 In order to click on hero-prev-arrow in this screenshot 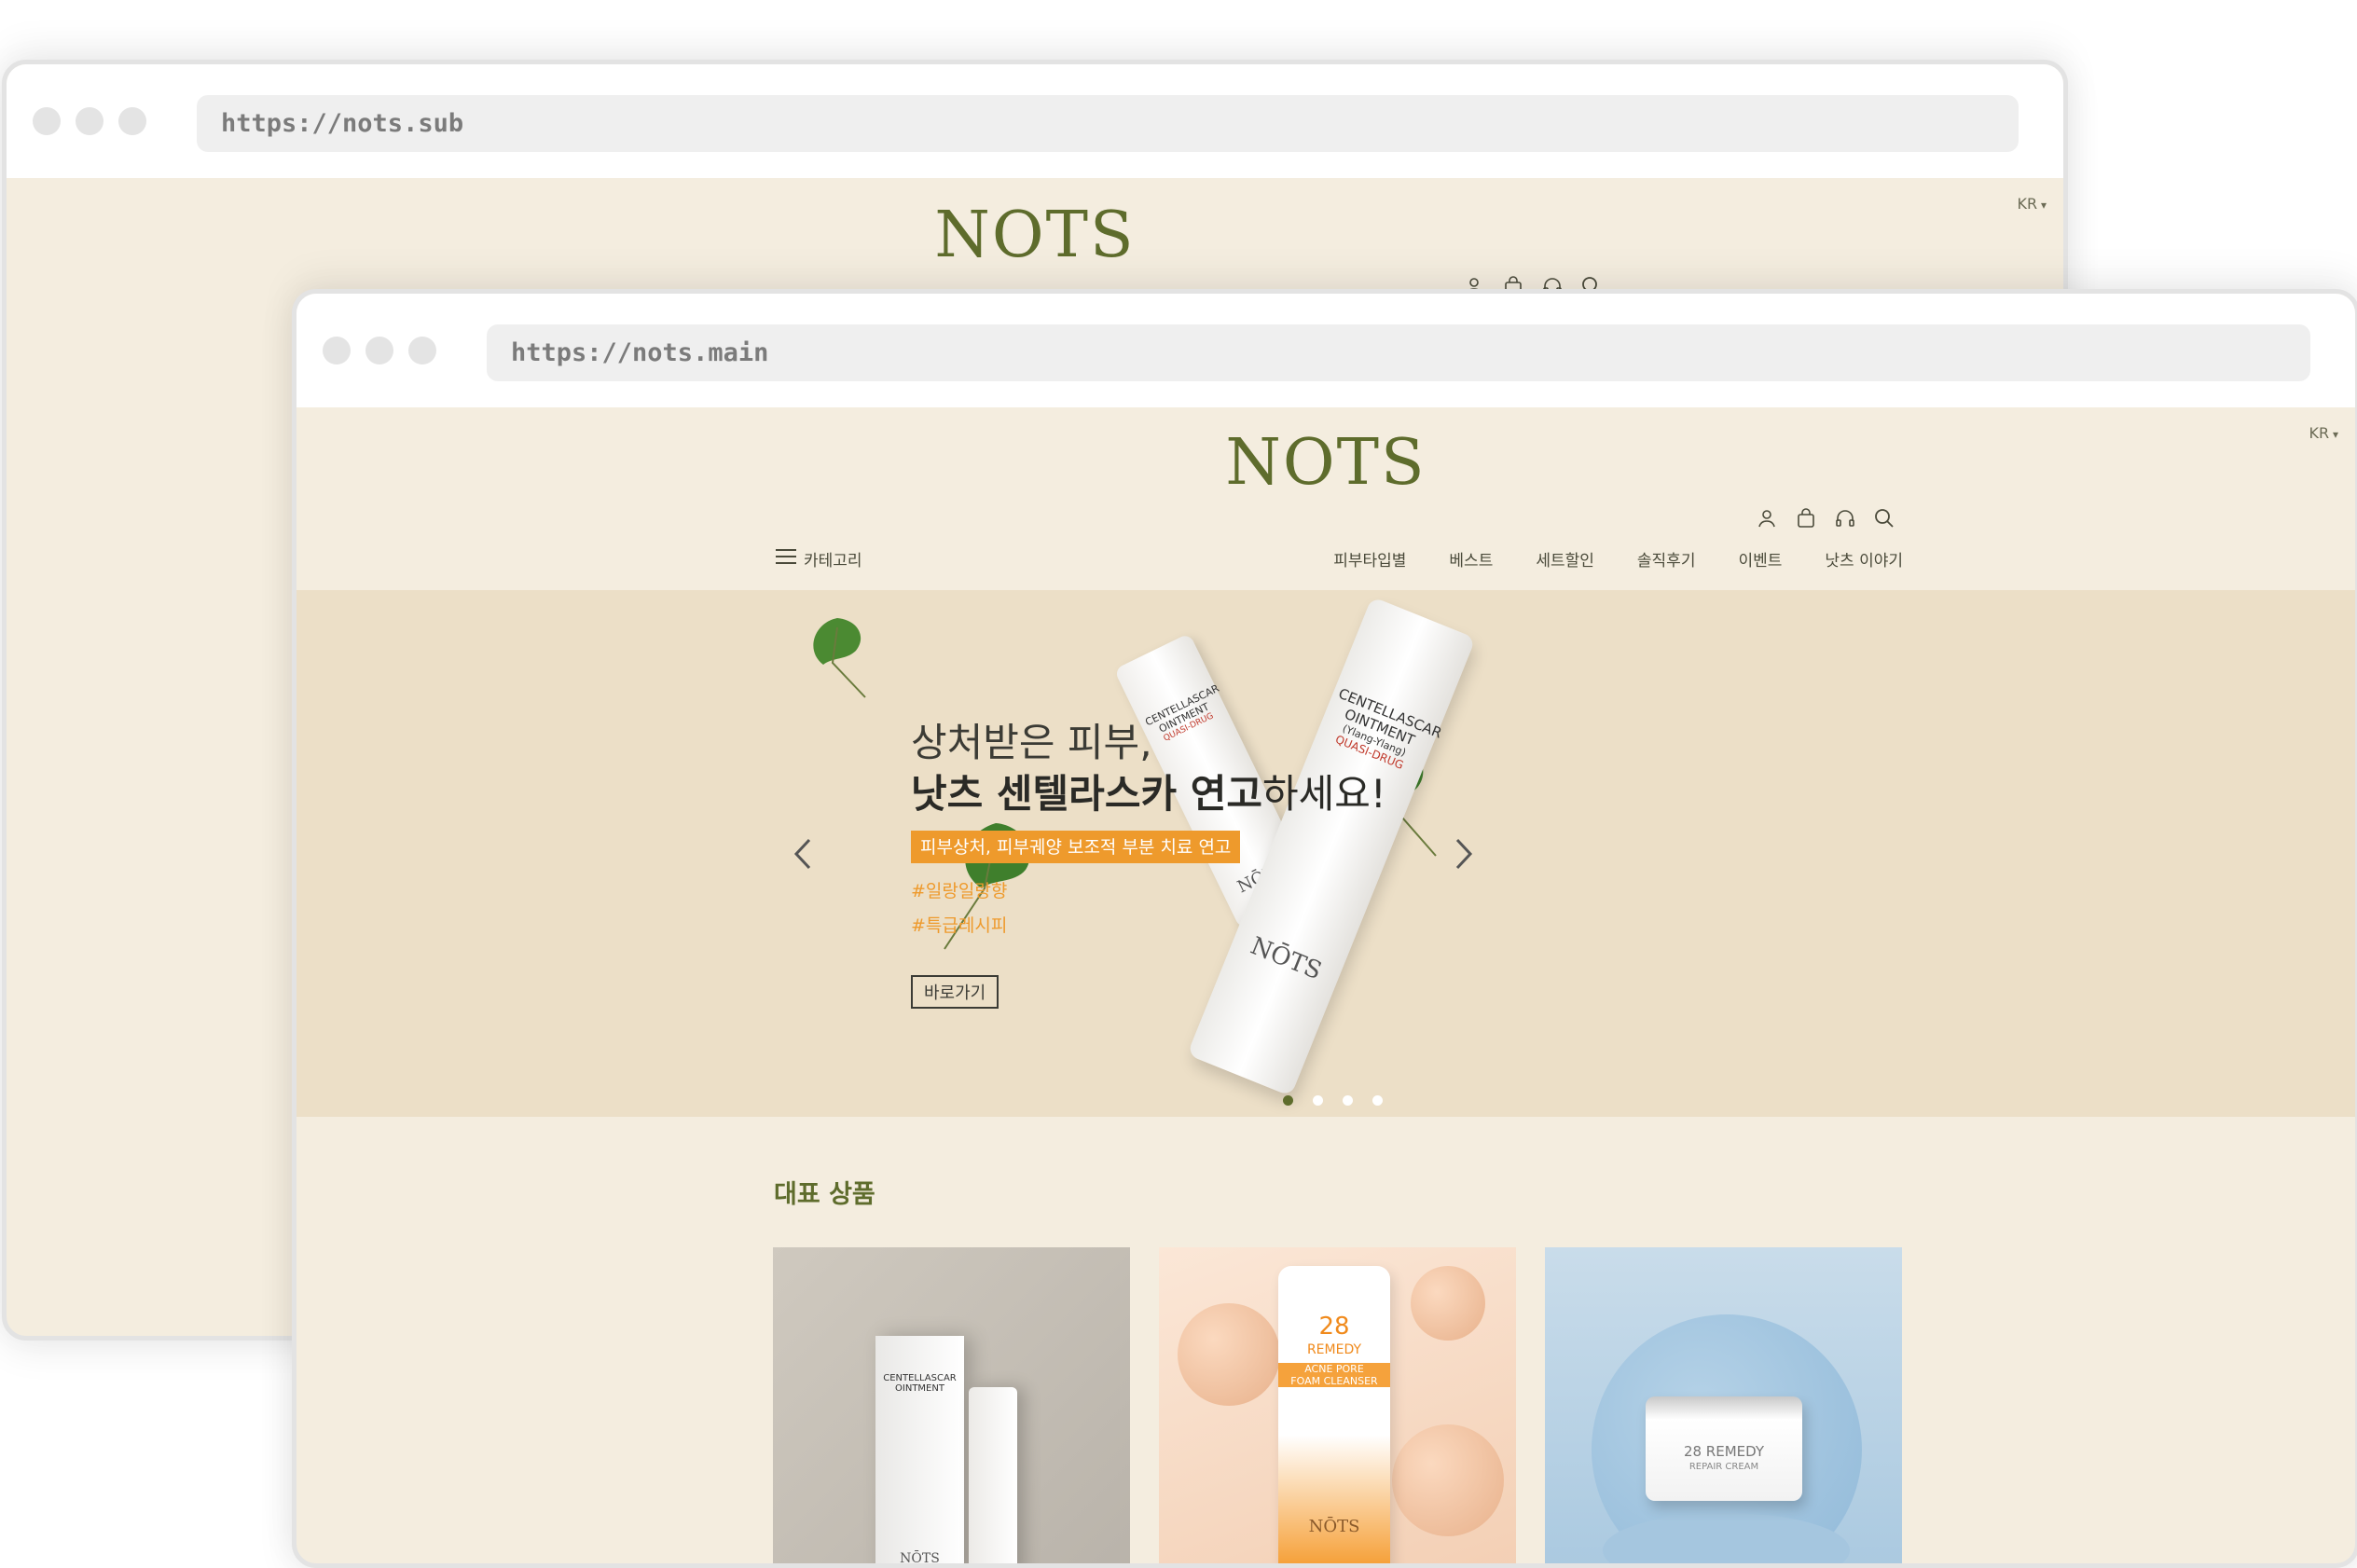, I will do `click(803, 854)`.